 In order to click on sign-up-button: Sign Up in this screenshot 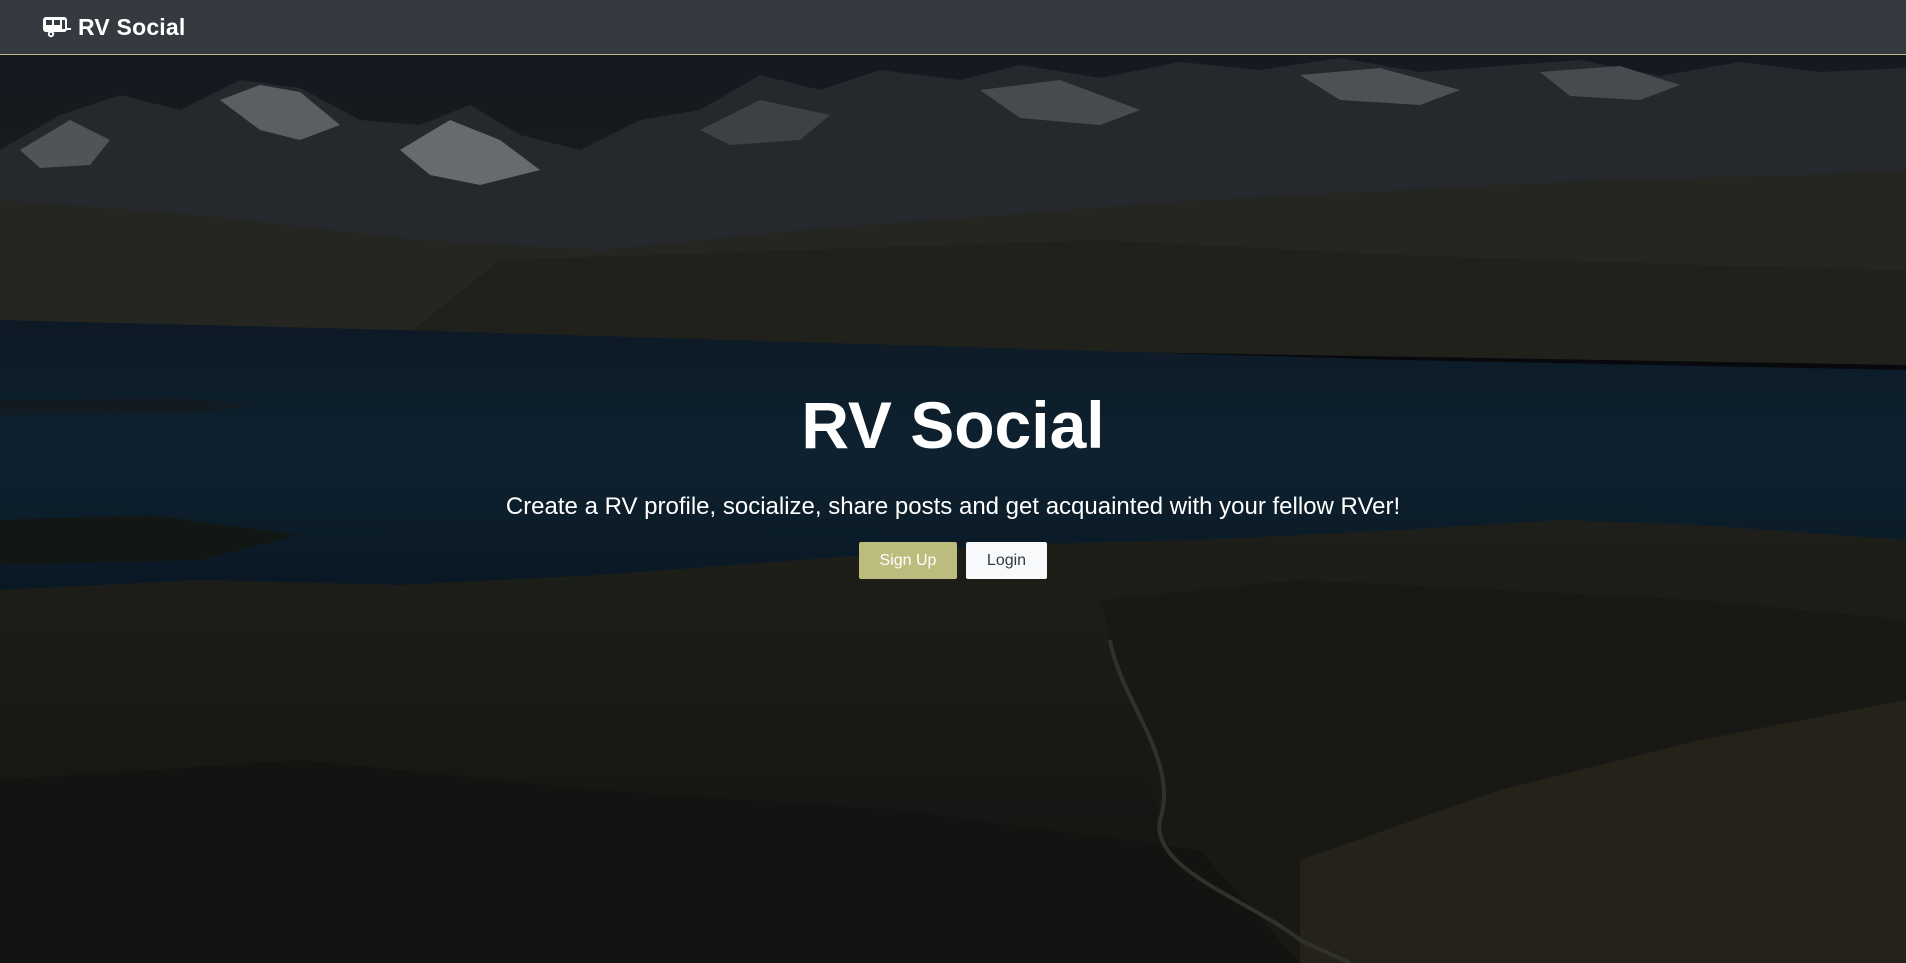, I will do `click(908, 560)`.